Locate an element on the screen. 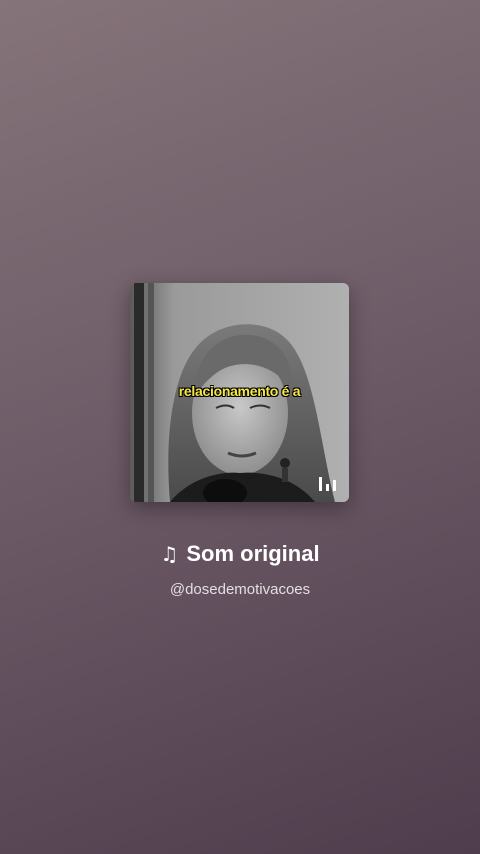 Image resolution: width=480 pixels, height=854 pixels. audio-thumbnail: relacionamento é a is located at coordinates (239, 392).